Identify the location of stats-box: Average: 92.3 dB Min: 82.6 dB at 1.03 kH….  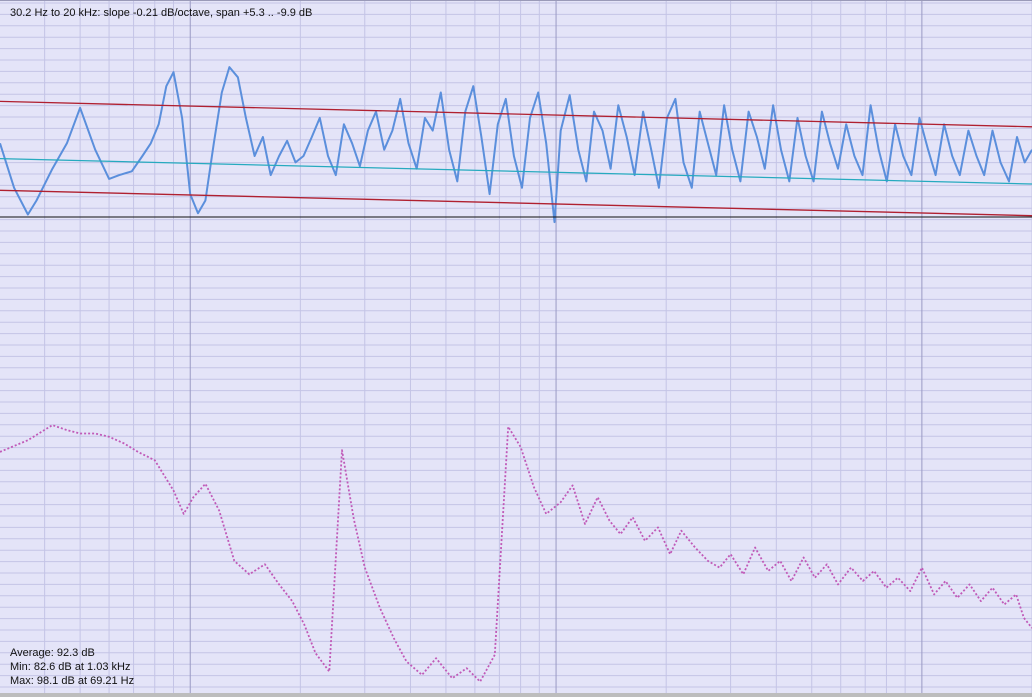
(72, 667).